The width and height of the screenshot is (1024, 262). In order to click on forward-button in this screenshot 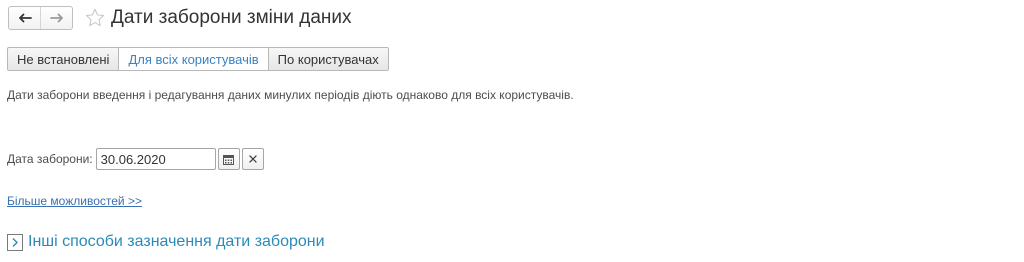, I will do `click(56, 18)`.